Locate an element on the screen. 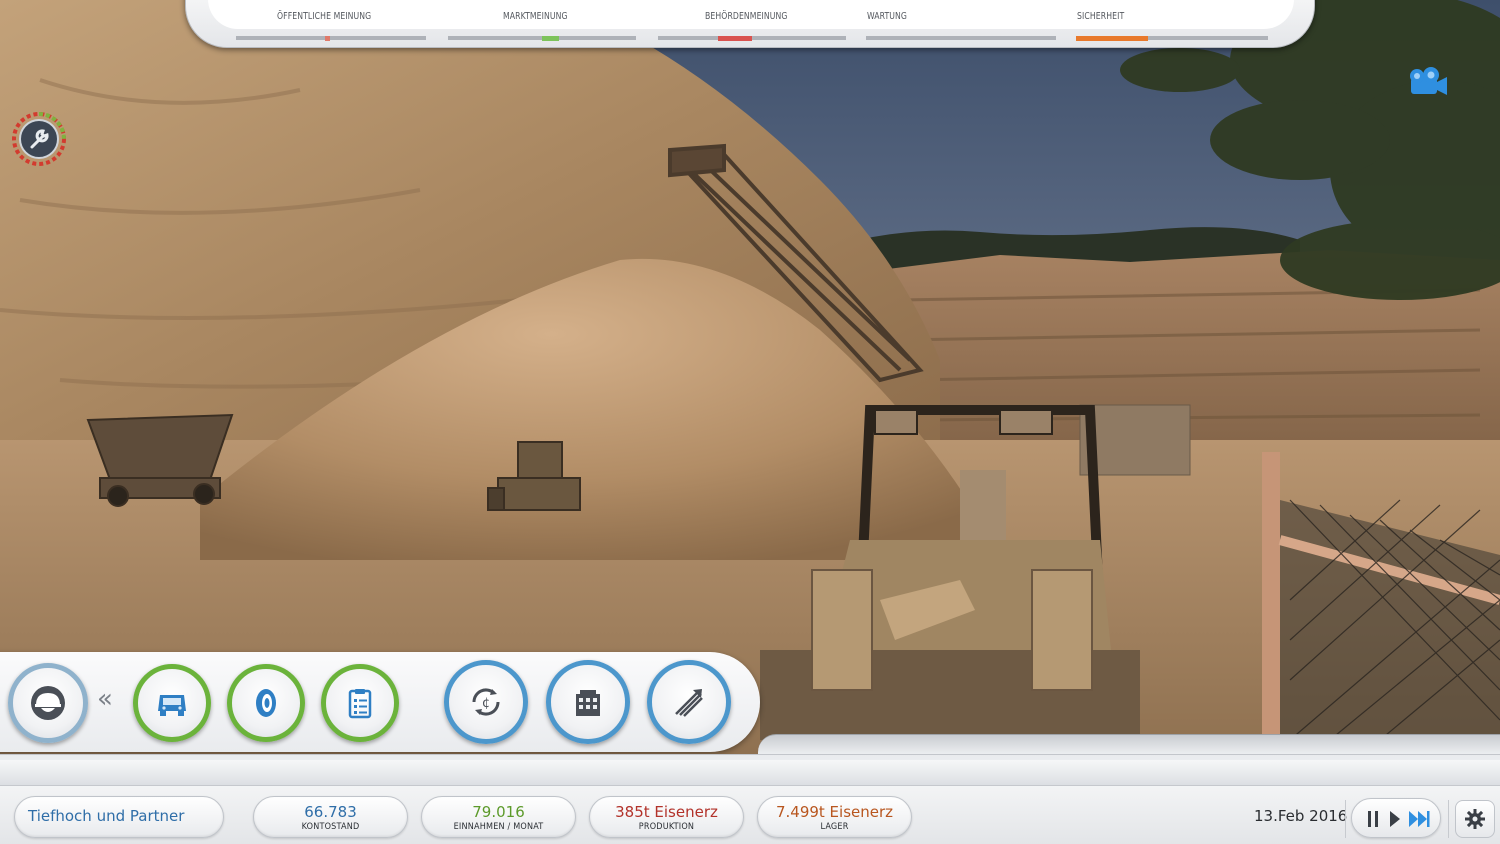 The image size is (1500, 844). currency-cycle-icon: ¢ is located at coordinates (486, 702).